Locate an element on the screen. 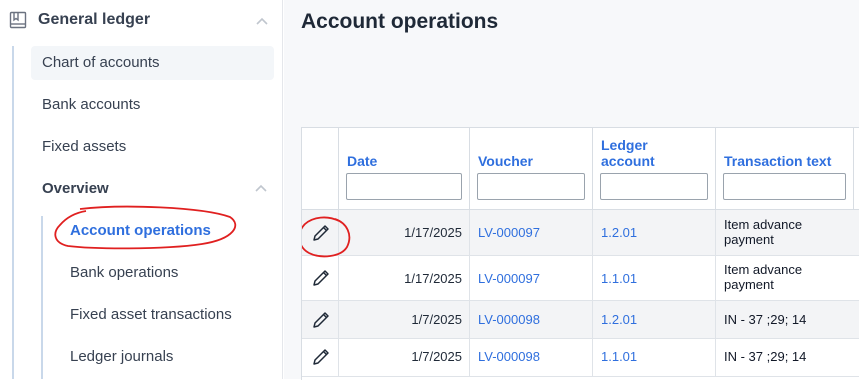 Image resolution: width=859 pixels, height=380 pixels. sidebar-item-label: Chart of accounts is located at coordinates (101, 62).